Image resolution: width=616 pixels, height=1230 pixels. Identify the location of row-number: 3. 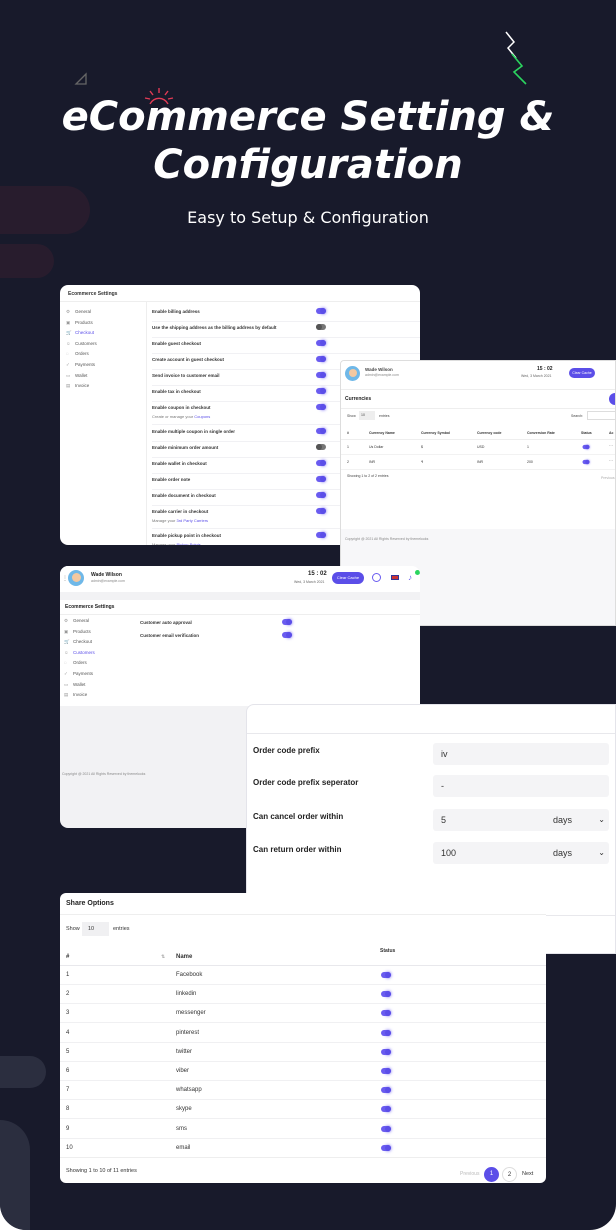
(68, 1013).